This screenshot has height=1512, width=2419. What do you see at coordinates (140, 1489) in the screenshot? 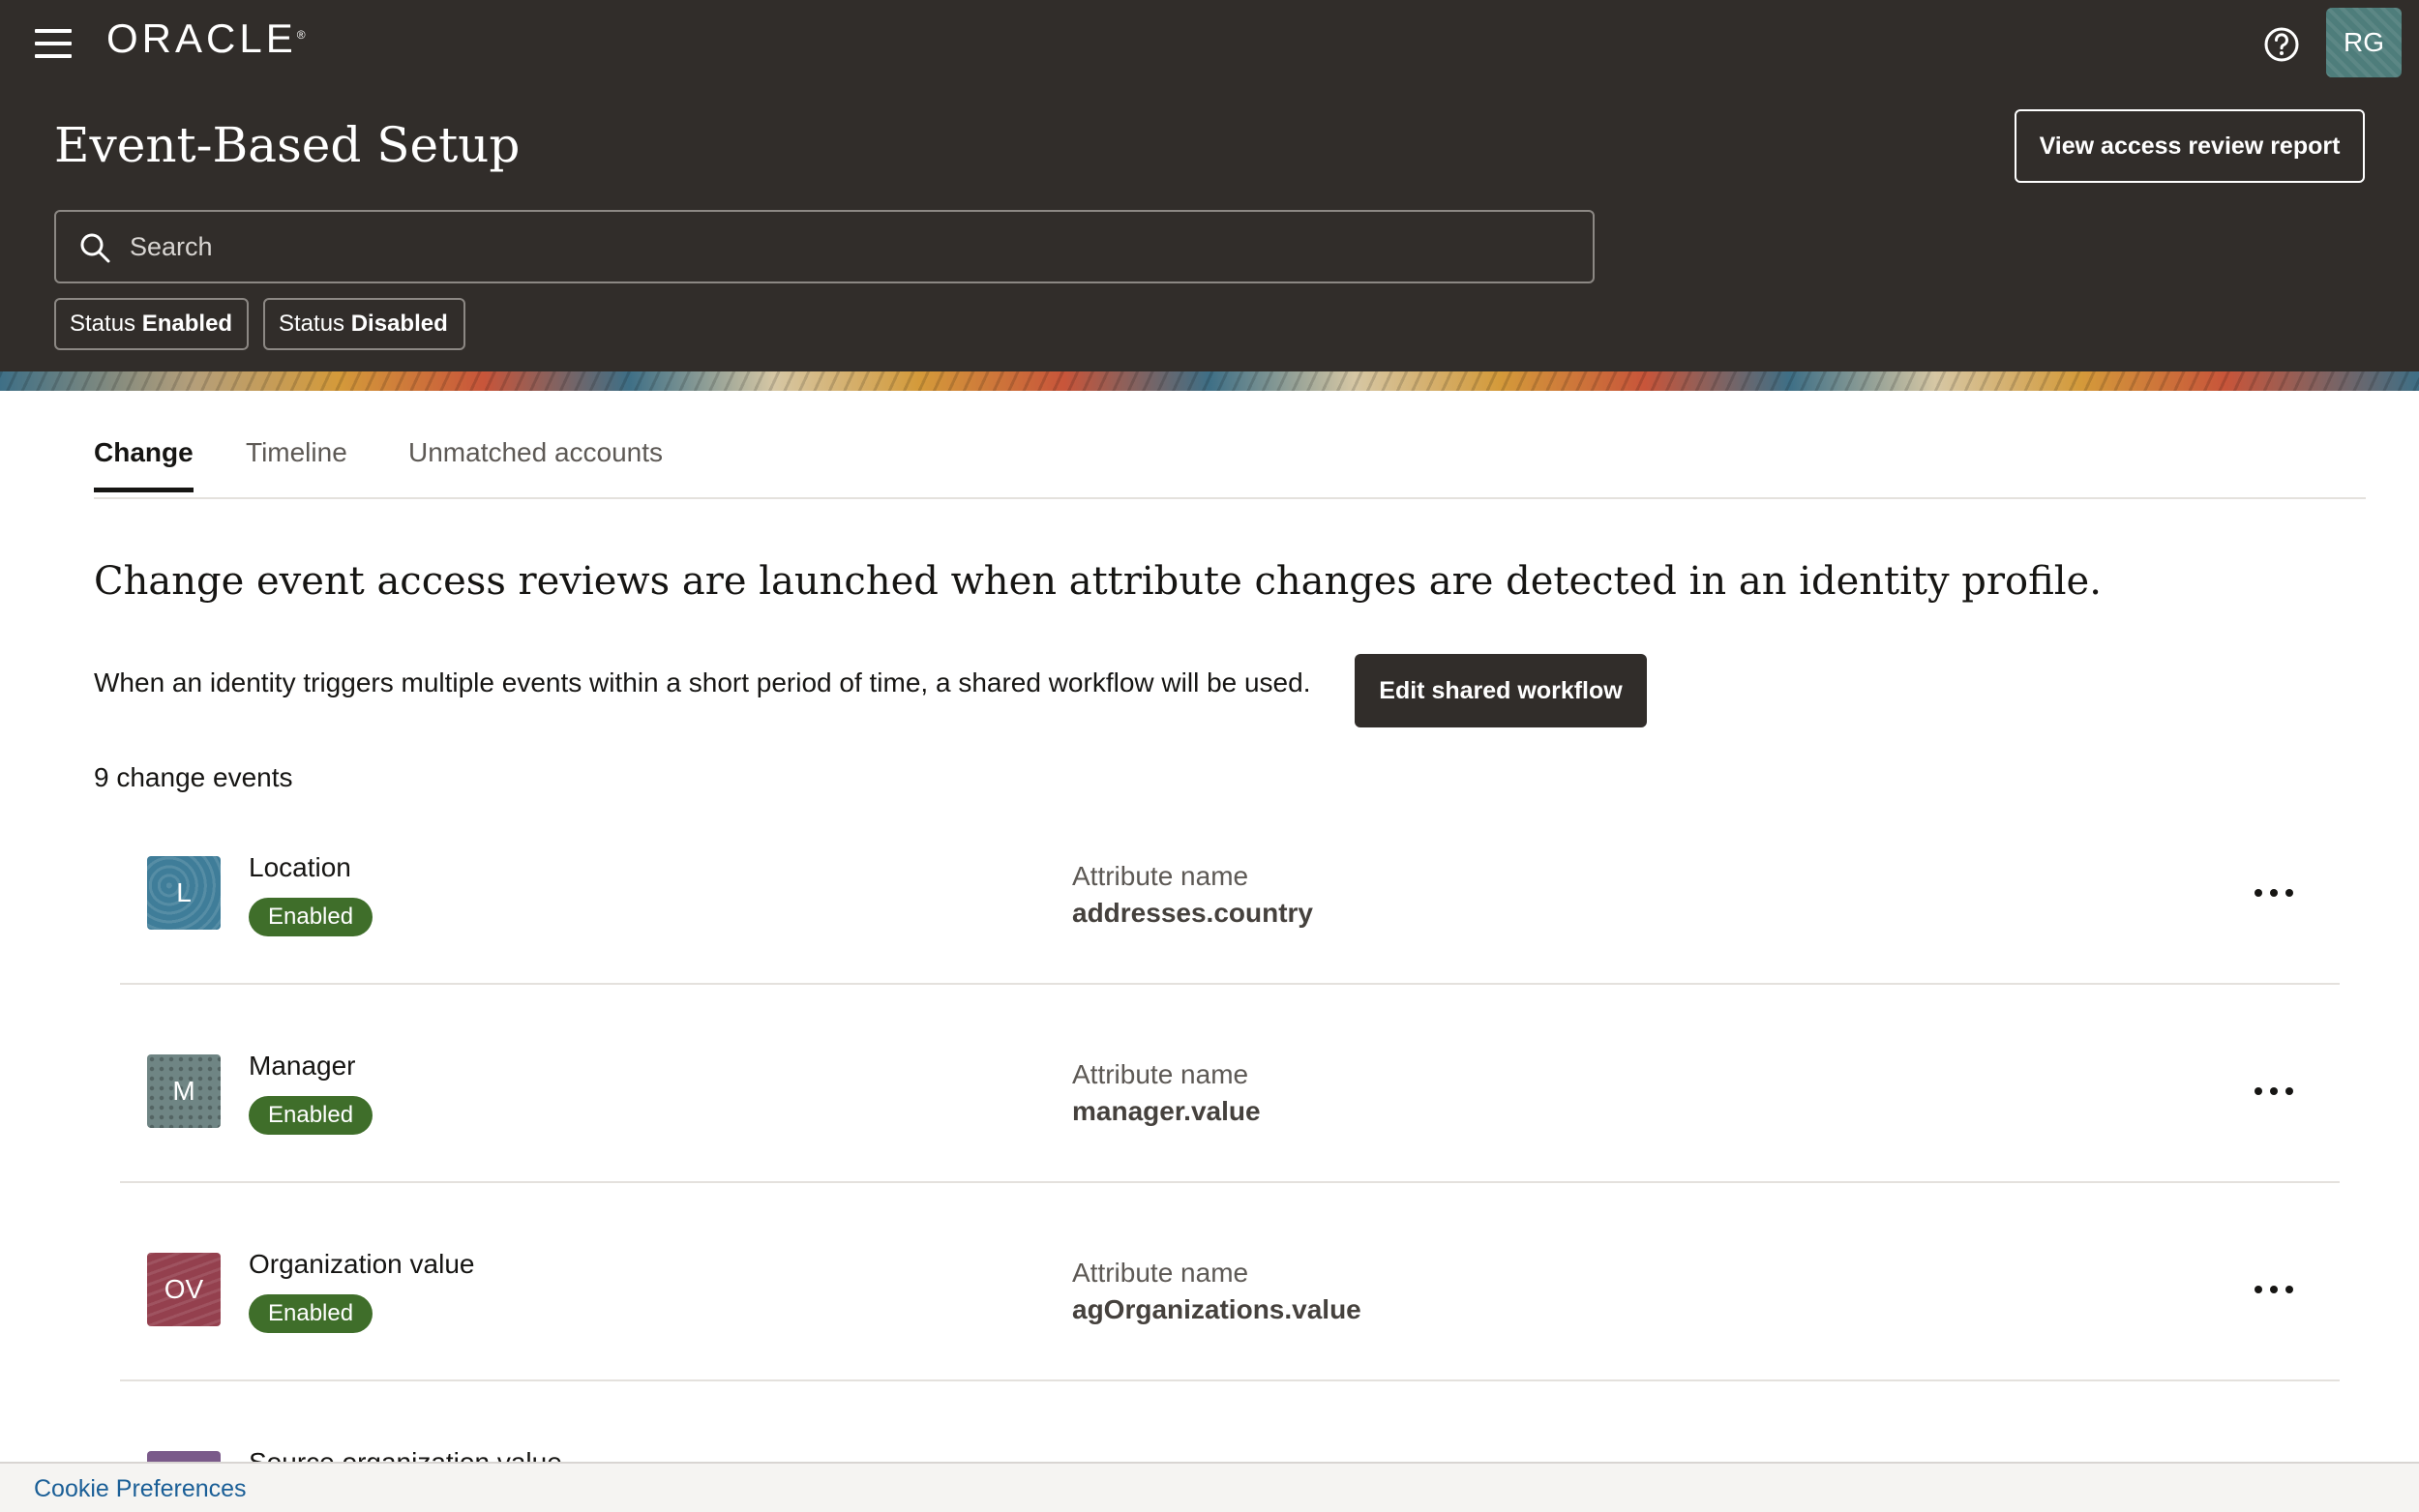
I see `cookie-preferences-link: Cookie Preferences` at bounding box center [140, 1489].